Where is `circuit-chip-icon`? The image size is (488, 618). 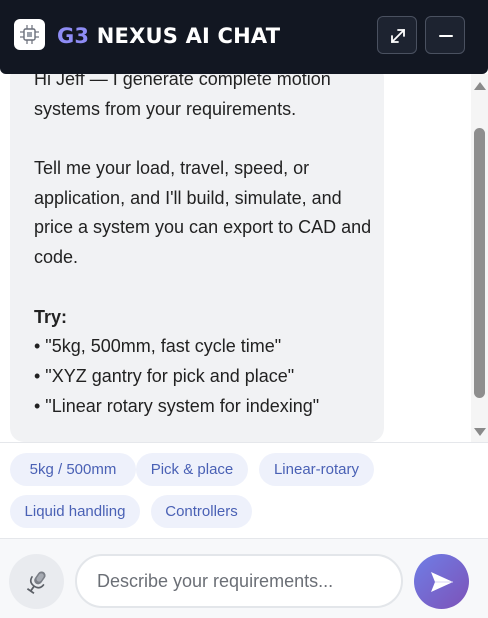
circuit-chip-icon is located at coordinates (29, 34).